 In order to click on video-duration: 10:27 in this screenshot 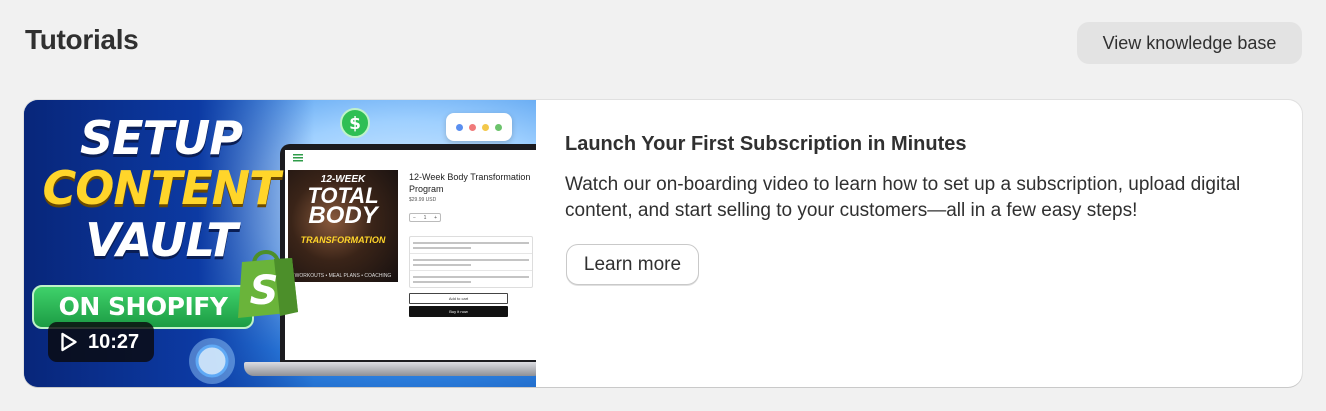, I will do `click(114, 341)`.